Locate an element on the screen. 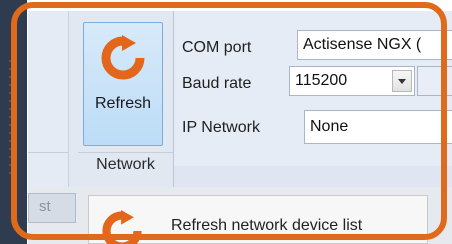 The width and height of the screenshot is (452, 244). tooltip-text: Refresh network device list is located at coordinates (267, 225).